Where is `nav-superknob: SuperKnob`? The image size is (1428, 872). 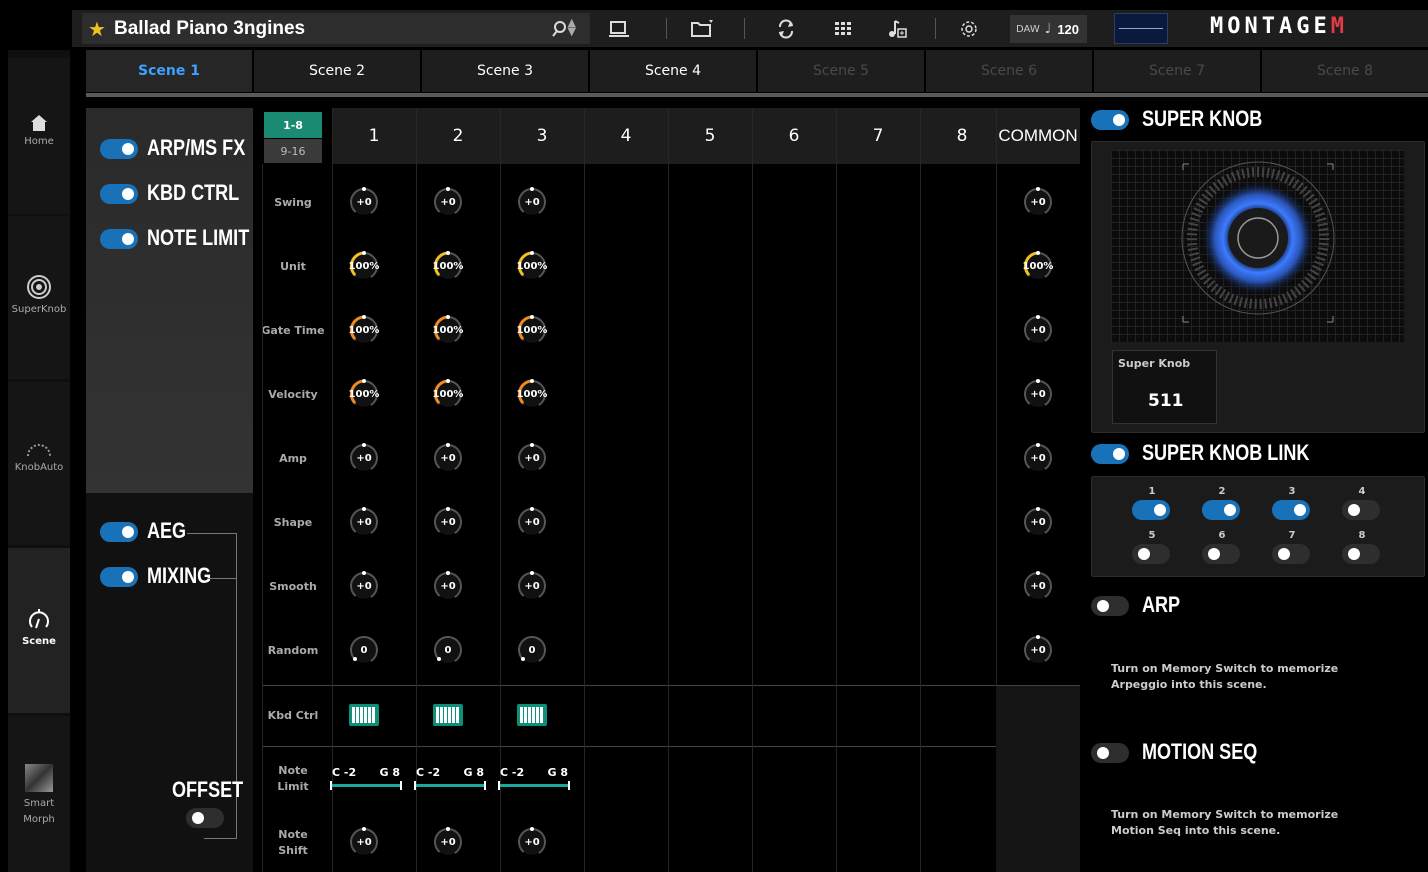
nav-superknob: SuperKnob is located at coordinates (39, 297).